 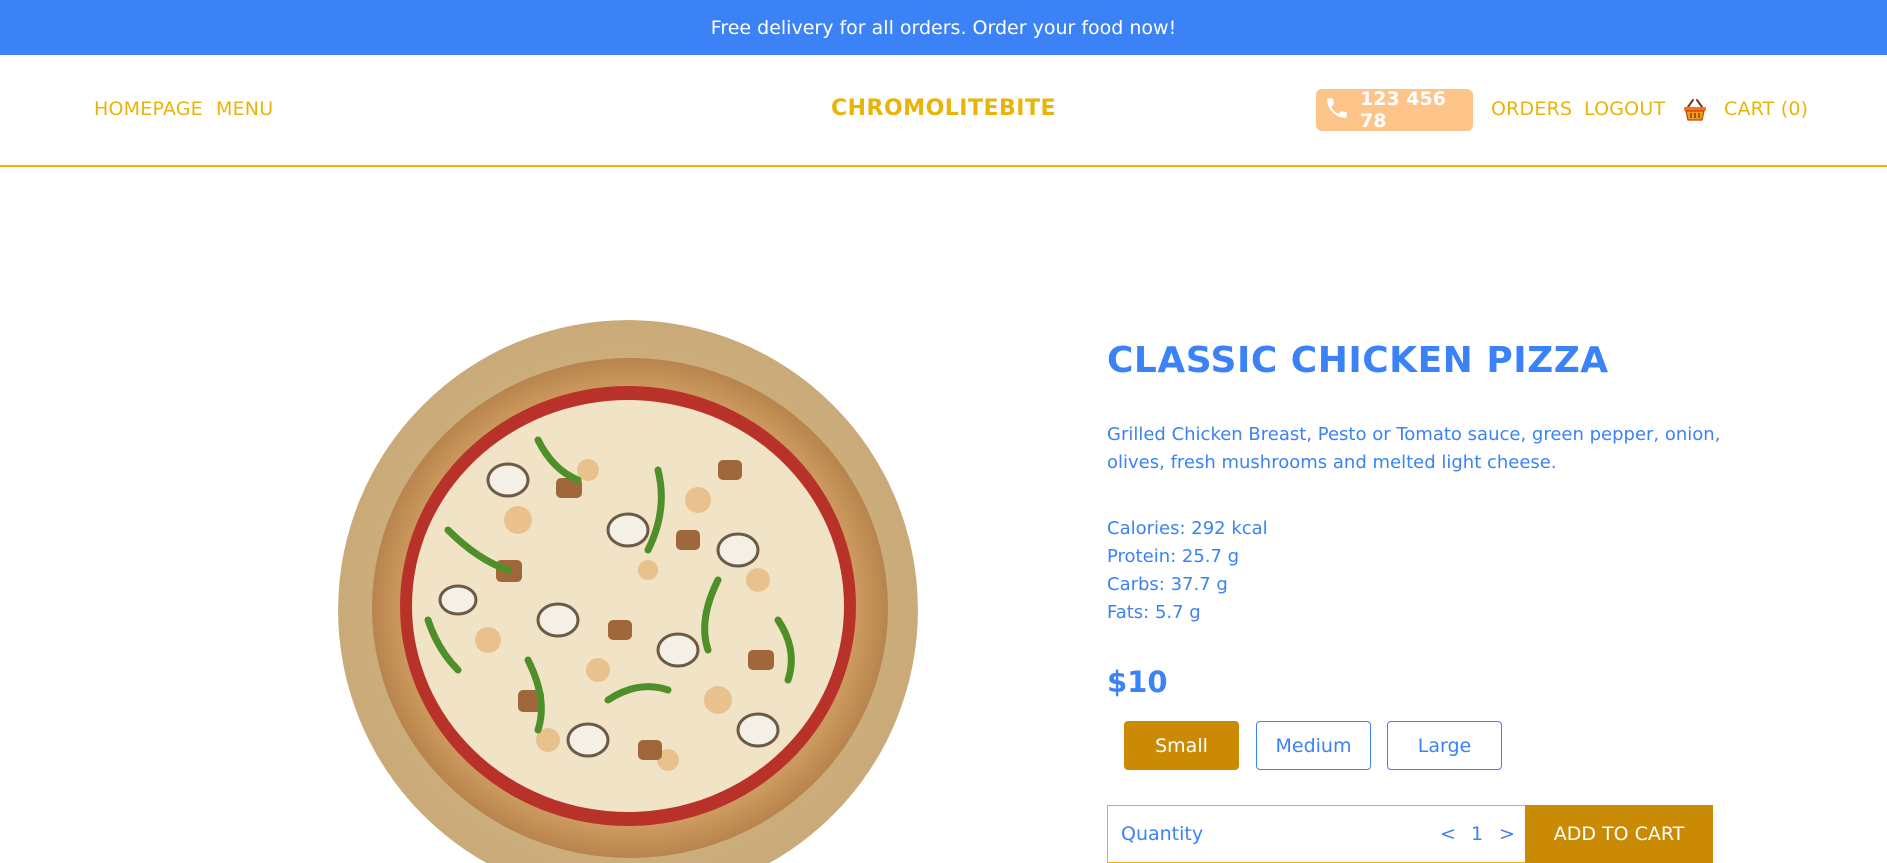 What do you see at coordinates (244, 109) in the screenshot?
I see `nav-menu-link: MENU` at bounding box center [244, 109].